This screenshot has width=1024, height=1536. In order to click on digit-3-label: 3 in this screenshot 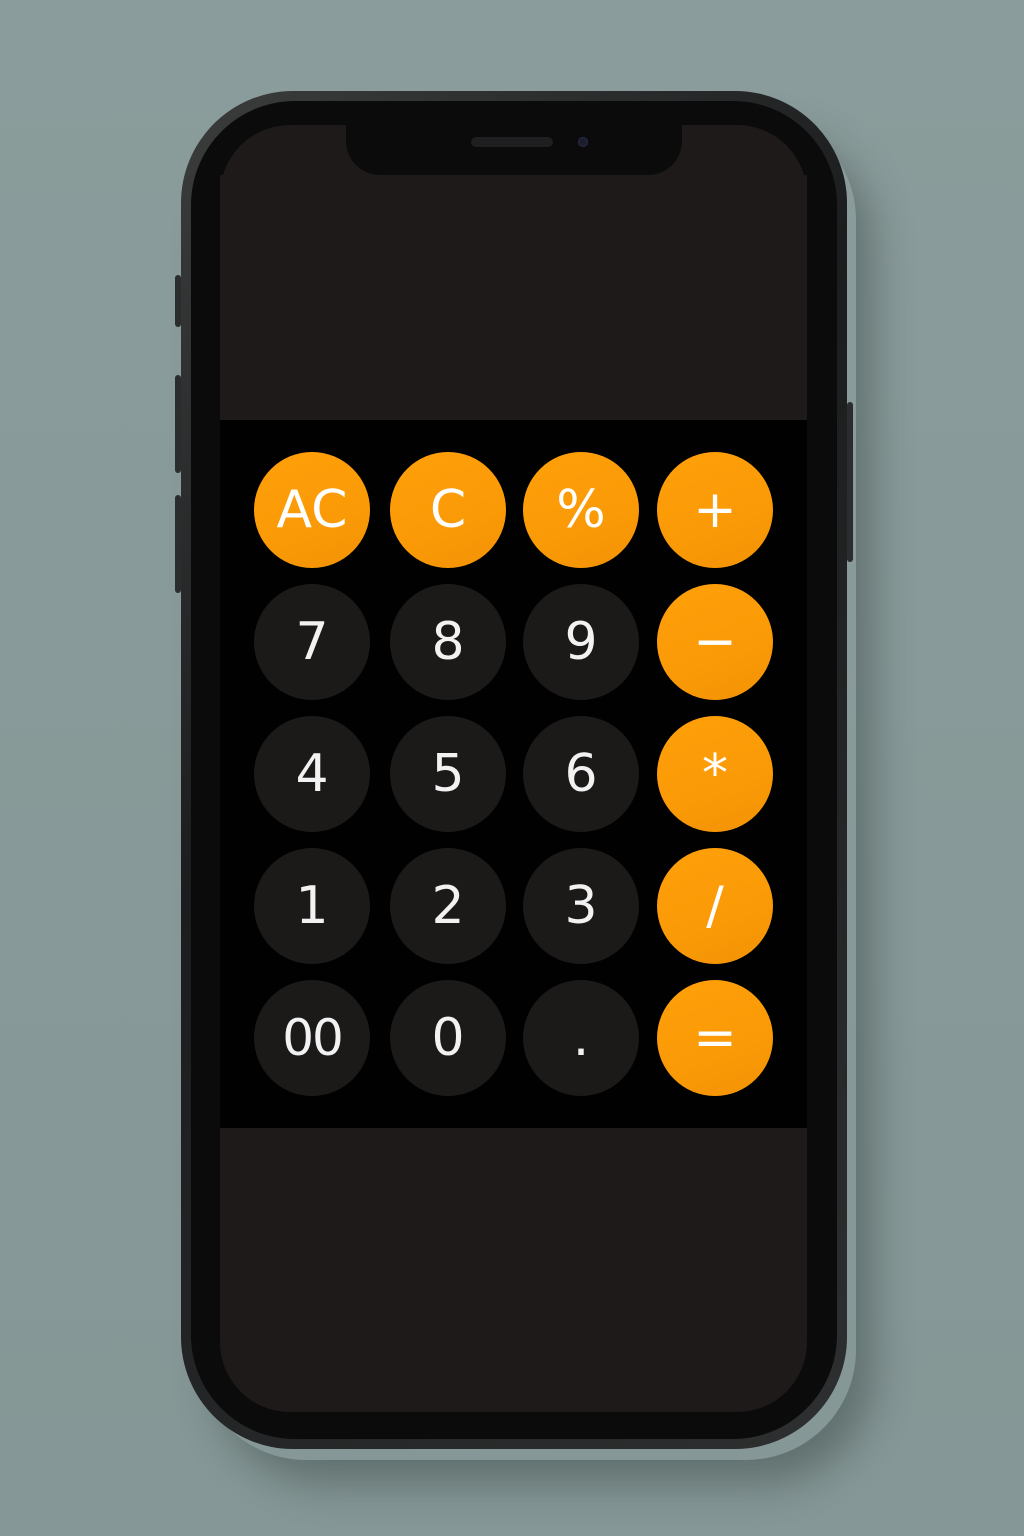, I will do `click(581, 906)`.